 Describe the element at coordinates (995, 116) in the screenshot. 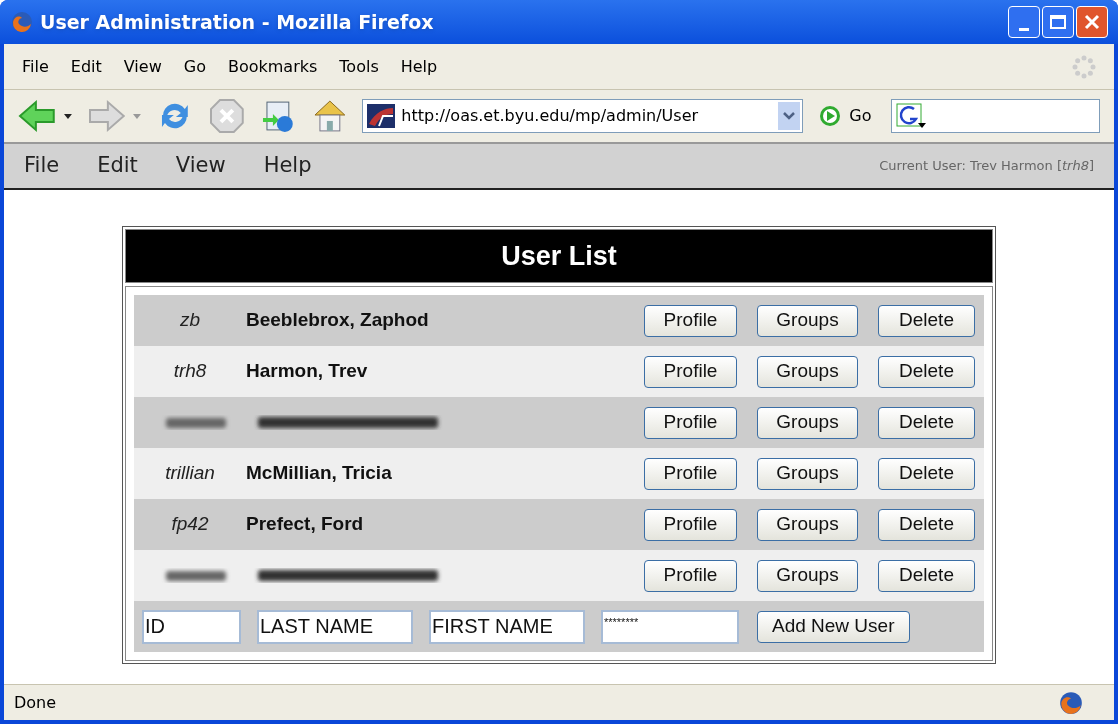

I see `search-field` at that location.